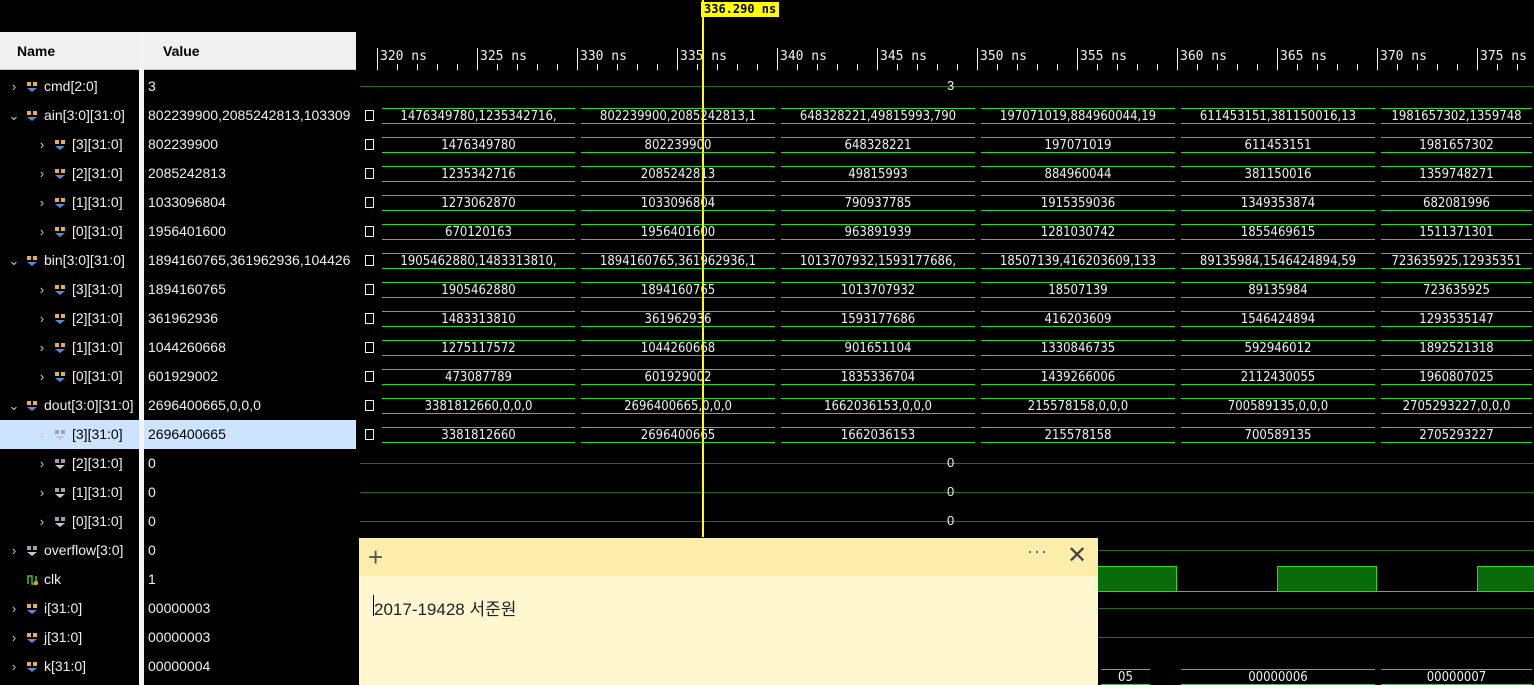 Image resolution: width=1534 pixels, height=685 pixels. I want to click on close-icon: ✕, so click(1077, 556).